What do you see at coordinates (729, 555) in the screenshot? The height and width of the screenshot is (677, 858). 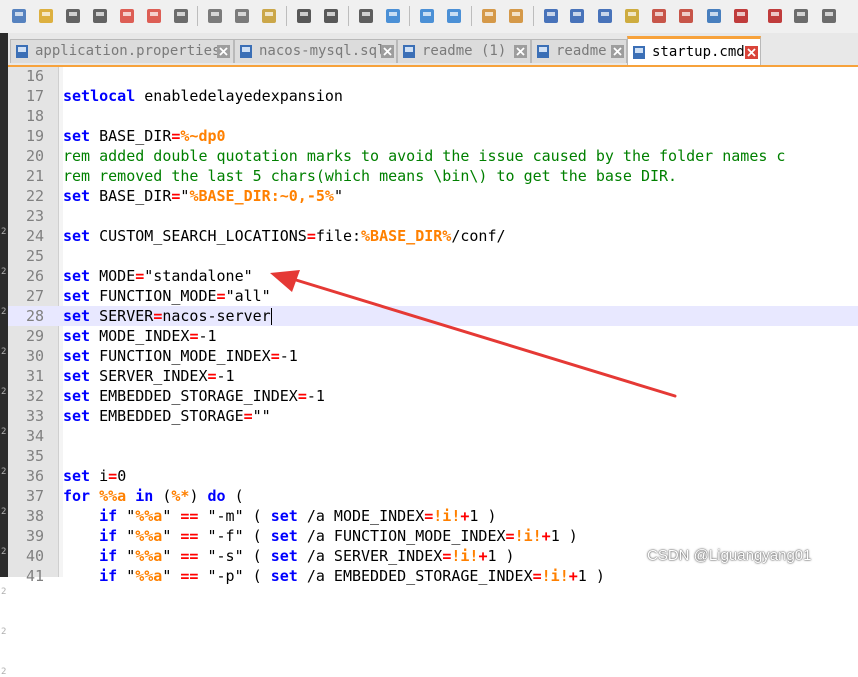 I see `watermark: CSDN @Liguangyang01` at bounding box center [729, 555].